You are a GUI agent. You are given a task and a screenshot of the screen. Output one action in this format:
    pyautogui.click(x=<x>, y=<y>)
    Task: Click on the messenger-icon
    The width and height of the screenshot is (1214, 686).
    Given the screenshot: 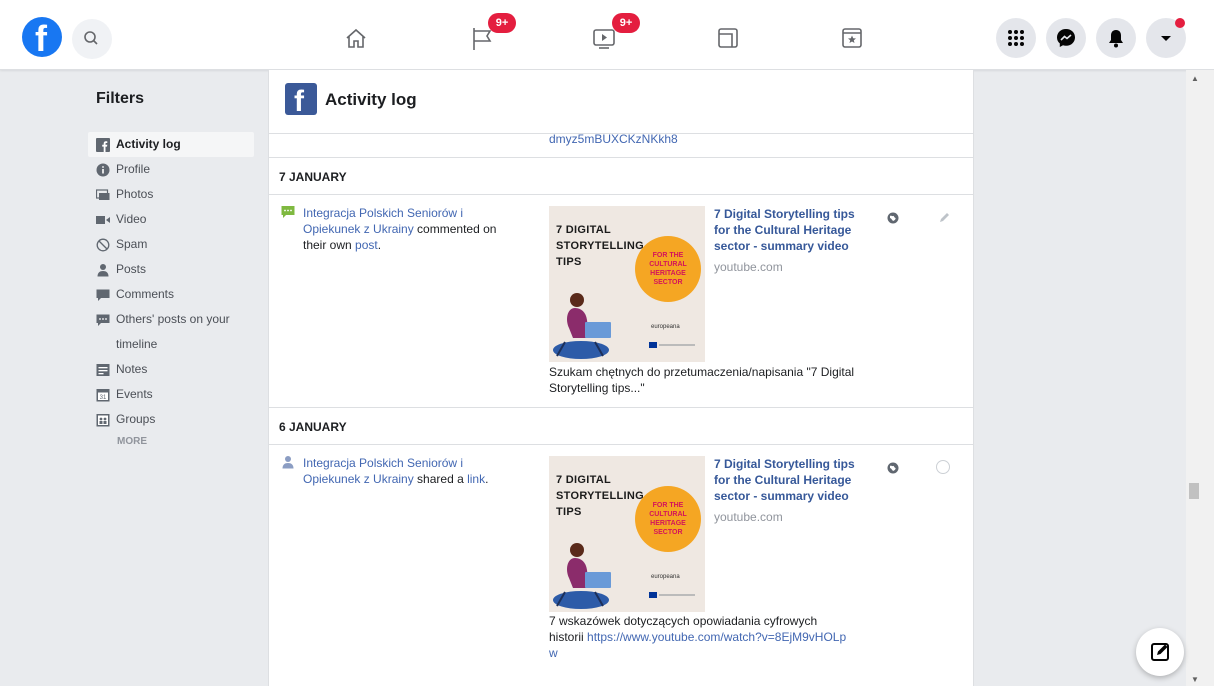 What is the action you would take?
    pyautogui.click(x=1066, y=38)
    